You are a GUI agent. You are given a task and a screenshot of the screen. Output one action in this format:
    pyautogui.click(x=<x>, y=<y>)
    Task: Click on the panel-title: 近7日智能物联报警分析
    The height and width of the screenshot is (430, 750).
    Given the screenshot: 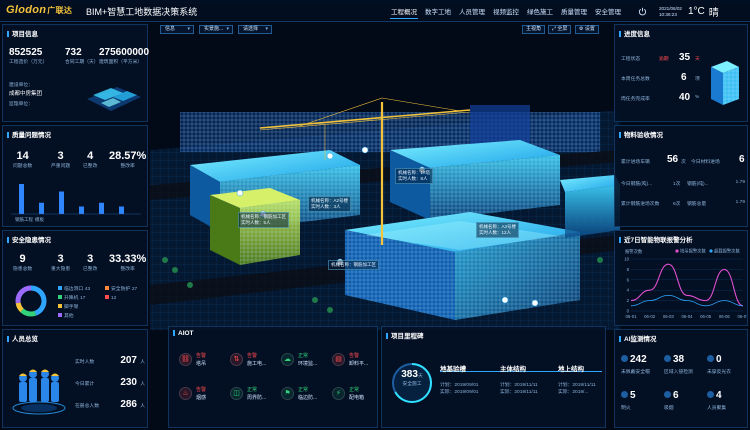 What is the action you would take?
    pyautogui.click(x=656, y=239)
    